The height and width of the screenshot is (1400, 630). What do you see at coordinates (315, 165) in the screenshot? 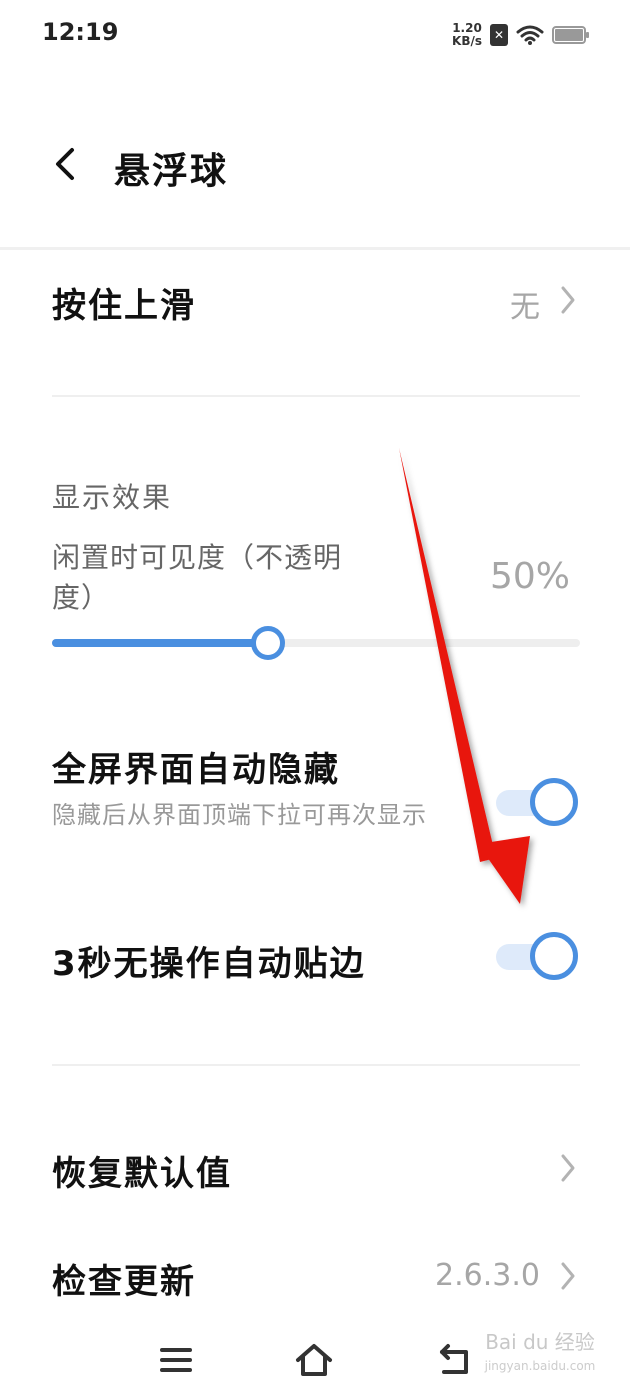
I see `header: 悬浮球` at bounding box center [315, 165].